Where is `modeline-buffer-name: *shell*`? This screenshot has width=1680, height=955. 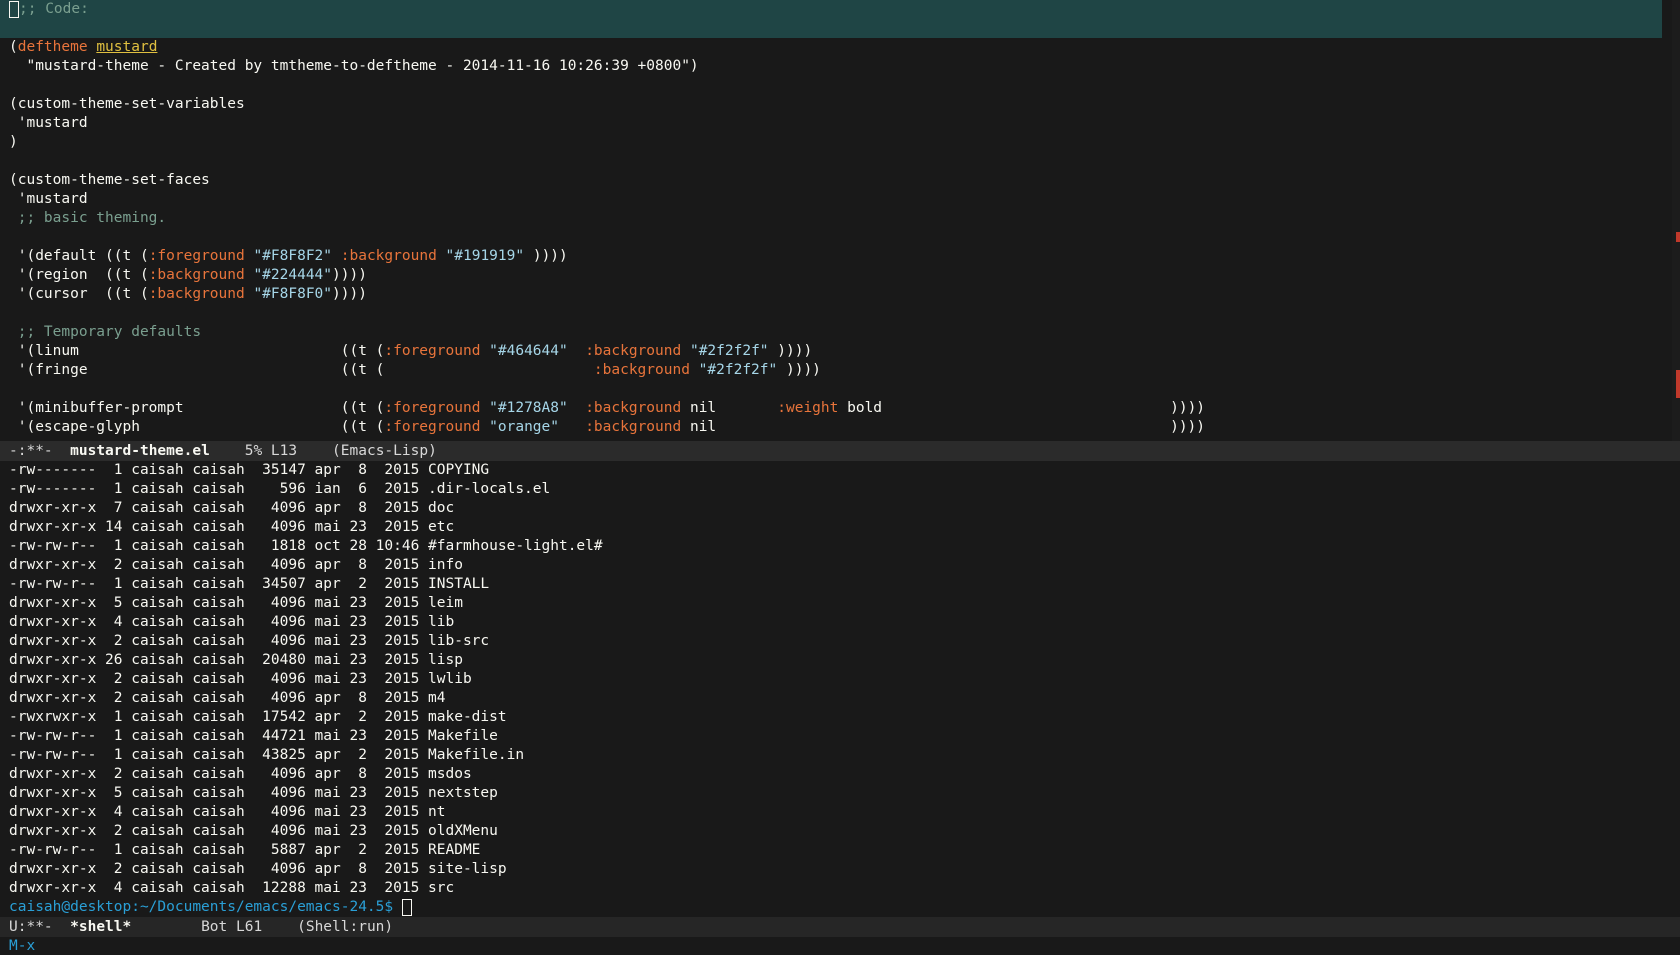 modeline-buffer-name: *shell* is located at coordinates (100, 927).